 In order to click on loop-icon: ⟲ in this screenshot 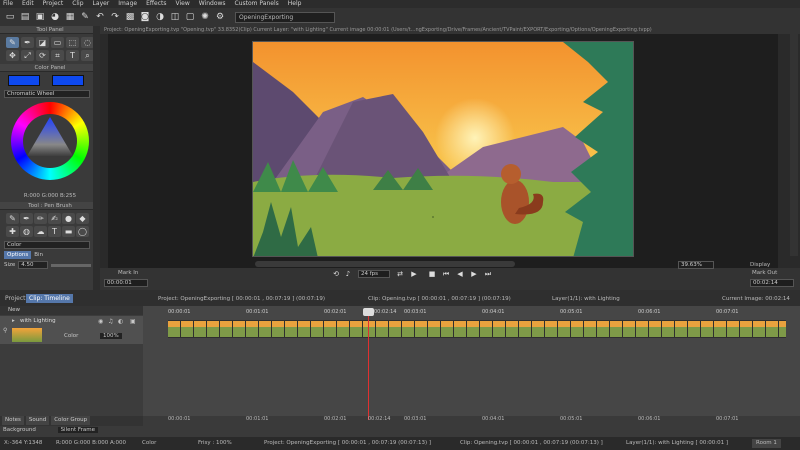, I will do `click(336, 274)`.